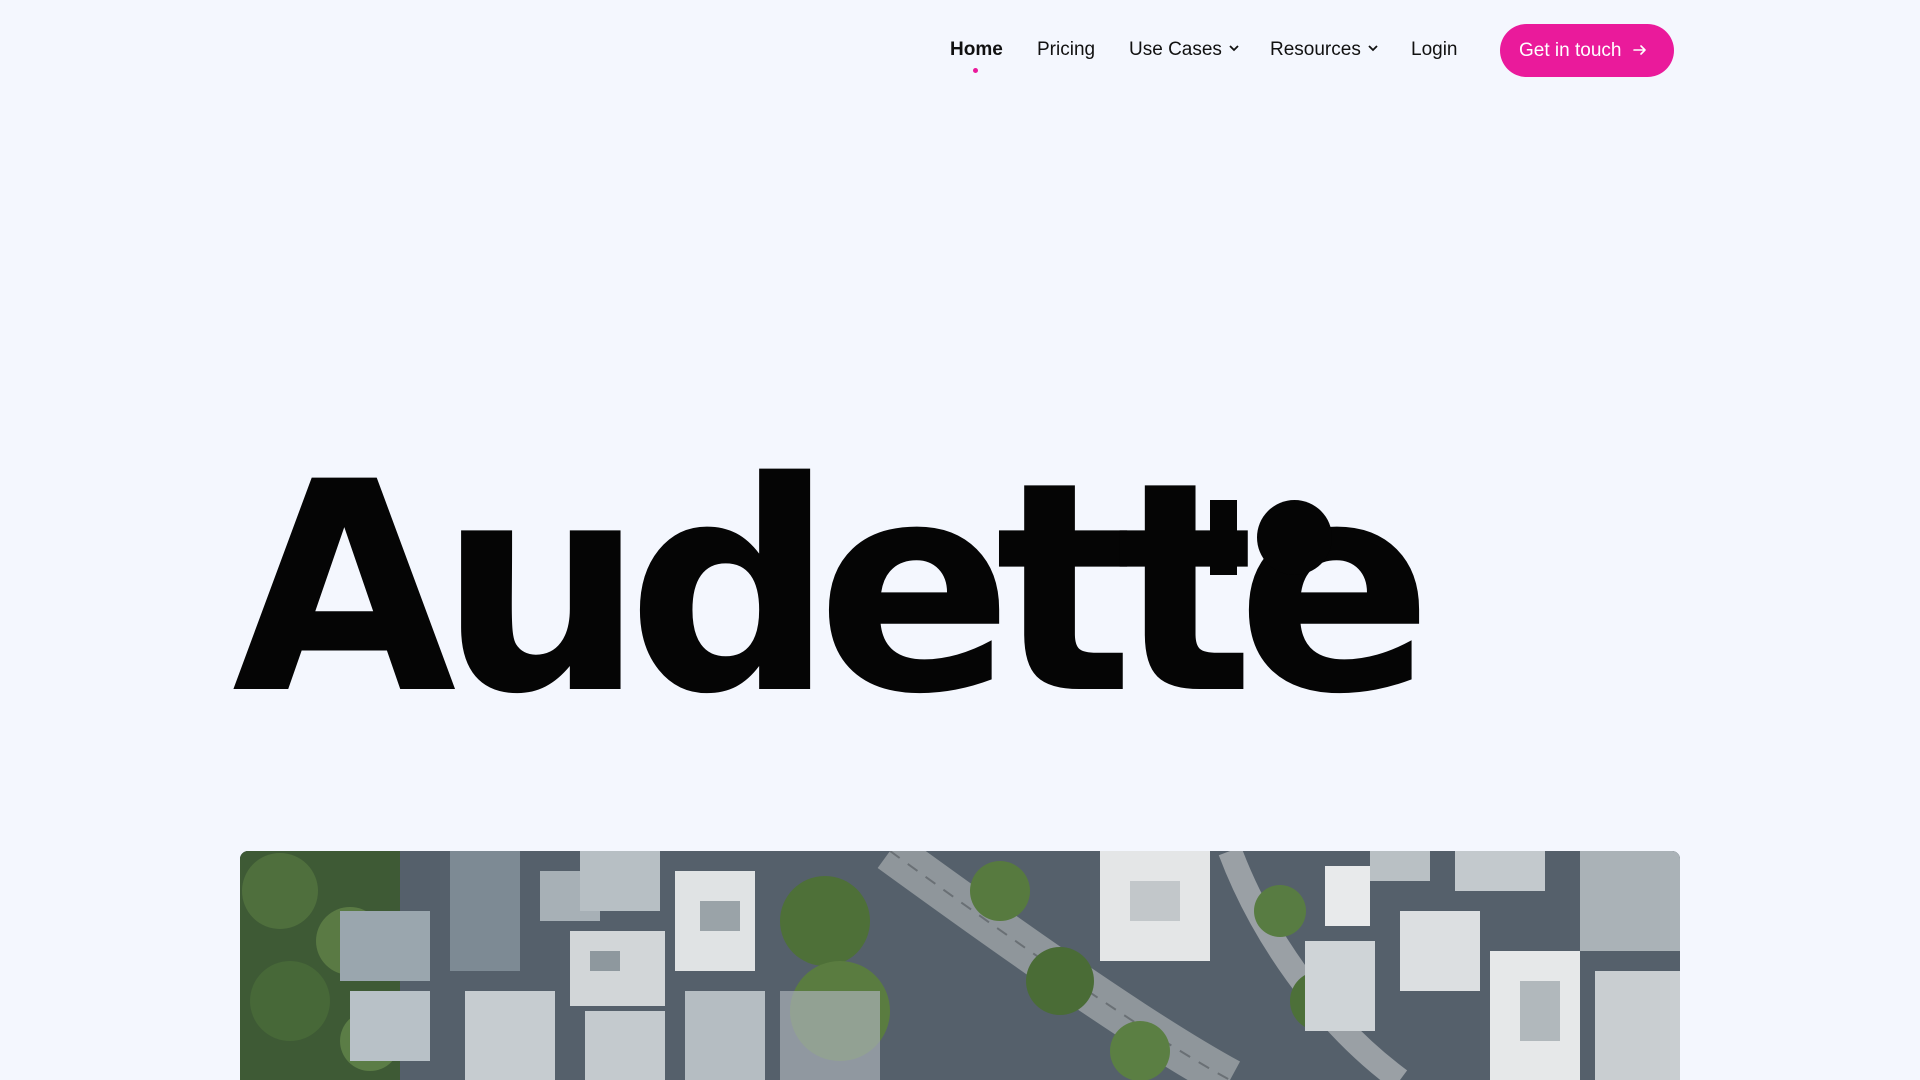 This screenshot has width=1920, height=1080. I want to click on nav-use-cases: Use Cases, so click(1184, 50).